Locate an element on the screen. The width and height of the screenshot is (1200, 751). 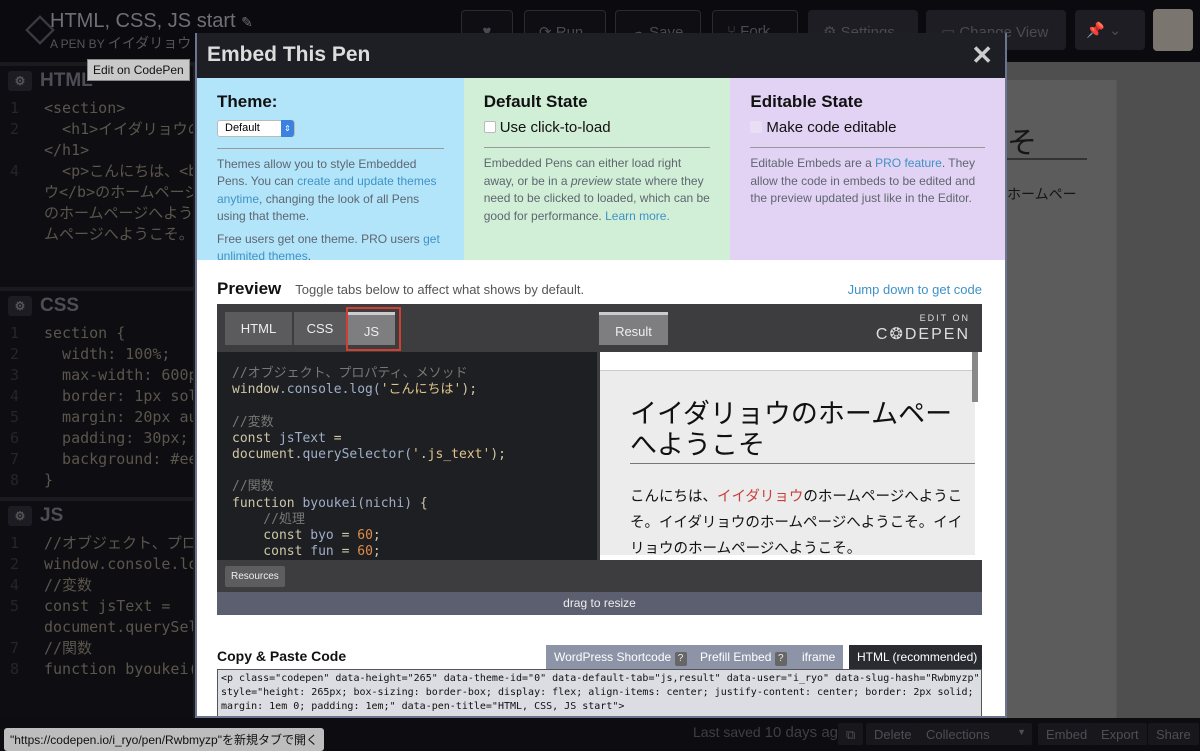
code-token: byo is located at coordinates (326, 536).